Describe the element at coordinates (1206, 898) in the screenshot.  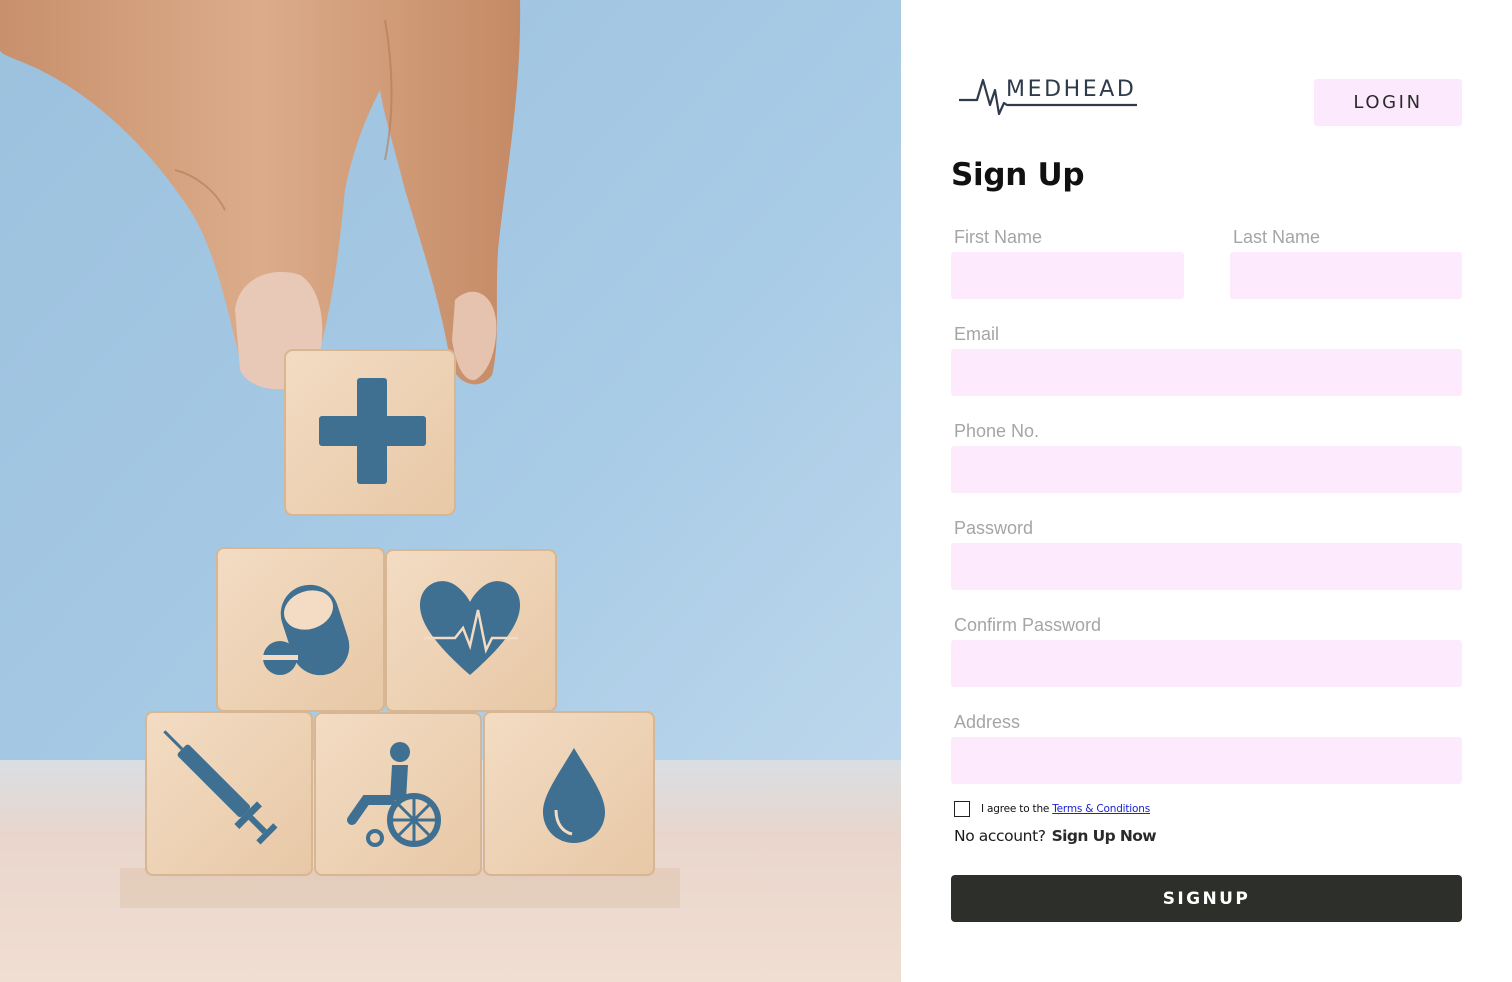
I see `signup-button: SIGNUP` at that location.